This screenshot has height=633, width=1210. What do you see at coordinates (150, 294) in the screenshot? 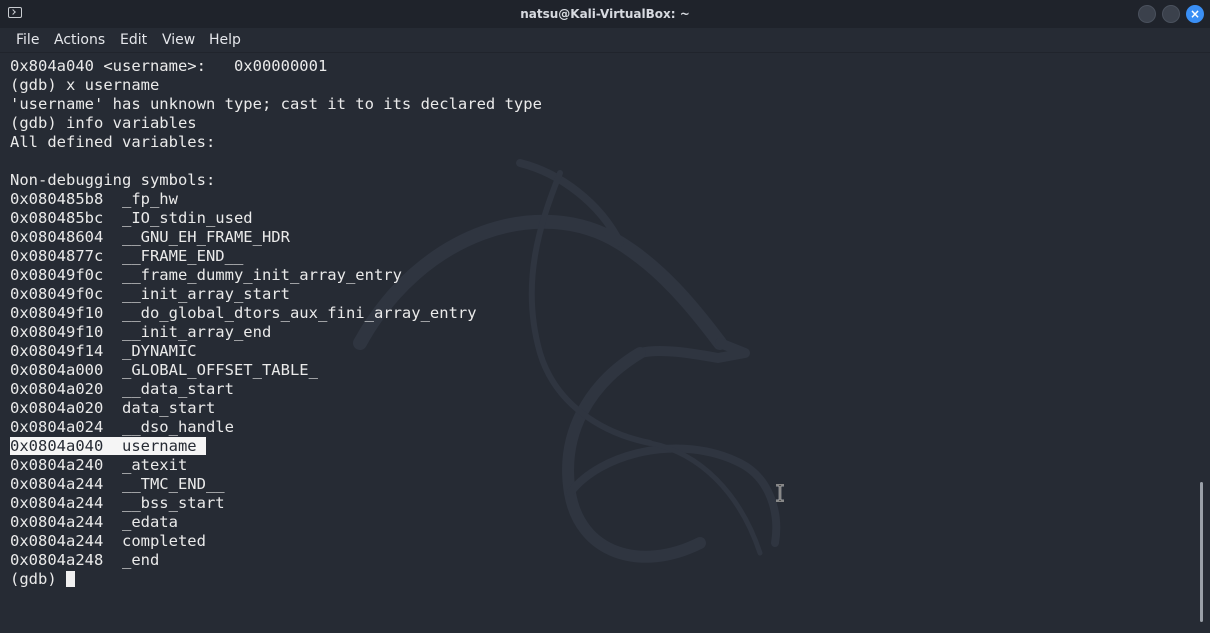
I see `terminal-line: 0x08049f0c __init_array_start` at bounding box center [150, 294].